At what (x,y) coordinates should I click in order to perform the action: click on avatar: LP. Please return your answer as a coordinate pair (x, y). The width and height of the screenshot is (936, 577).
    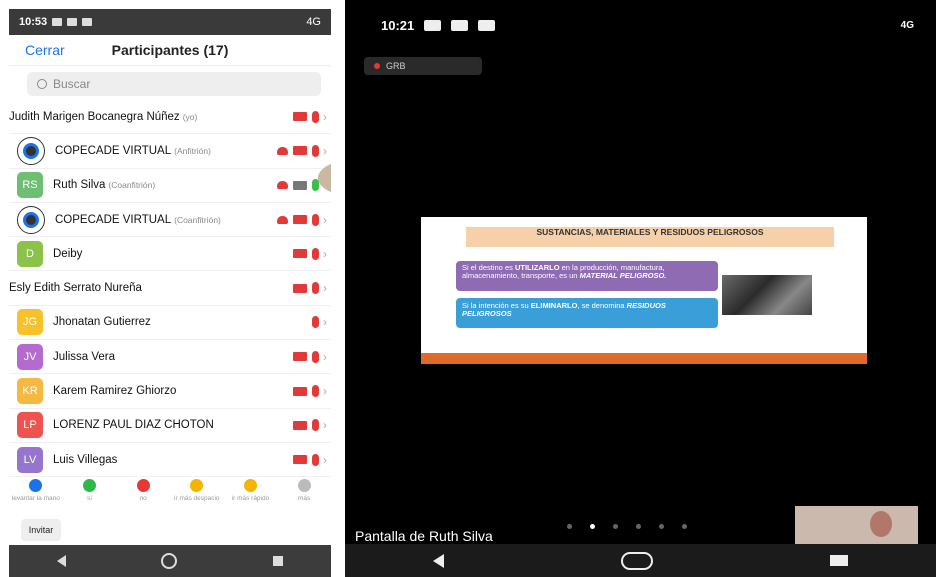
    Looking at the image, I should click on (30, 425).